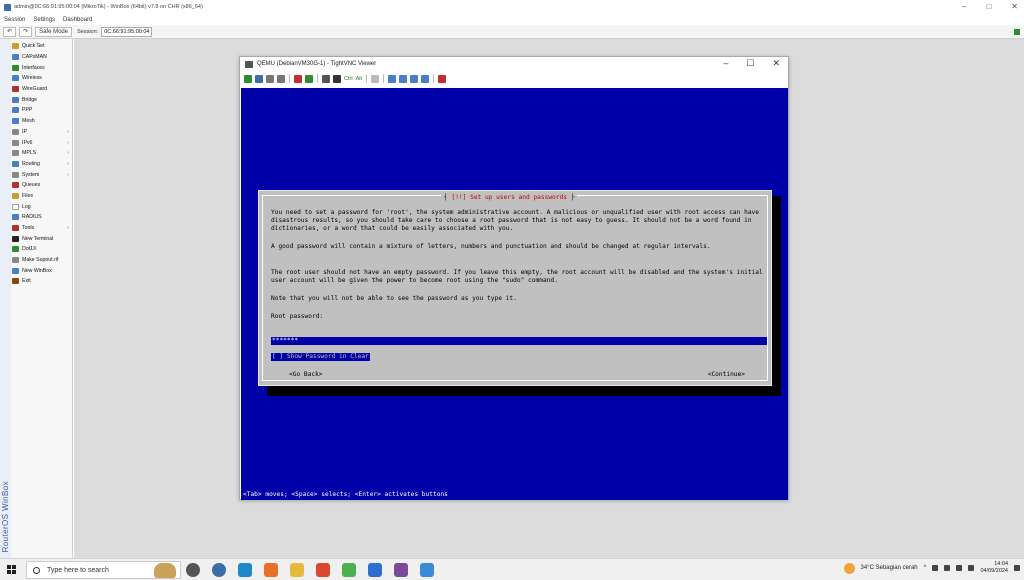  I want to click on widgets-icon, so click(219, 570).